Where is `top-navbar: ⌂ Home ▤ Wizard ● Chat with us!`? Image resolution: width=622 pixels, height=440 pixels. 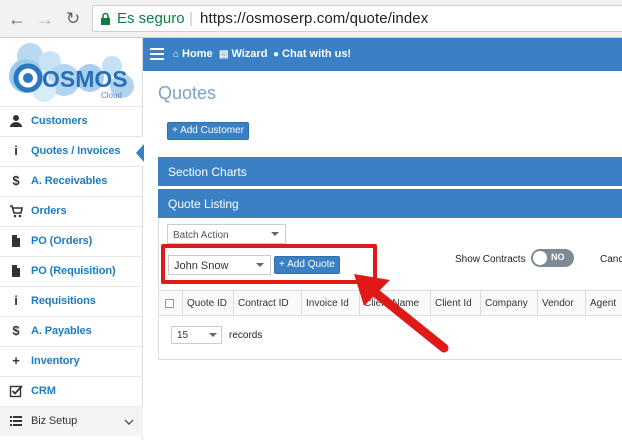 top-navbar: ⌂ Home ▤ Wizard ● Chat with us! is located at coordinates (382, 54).